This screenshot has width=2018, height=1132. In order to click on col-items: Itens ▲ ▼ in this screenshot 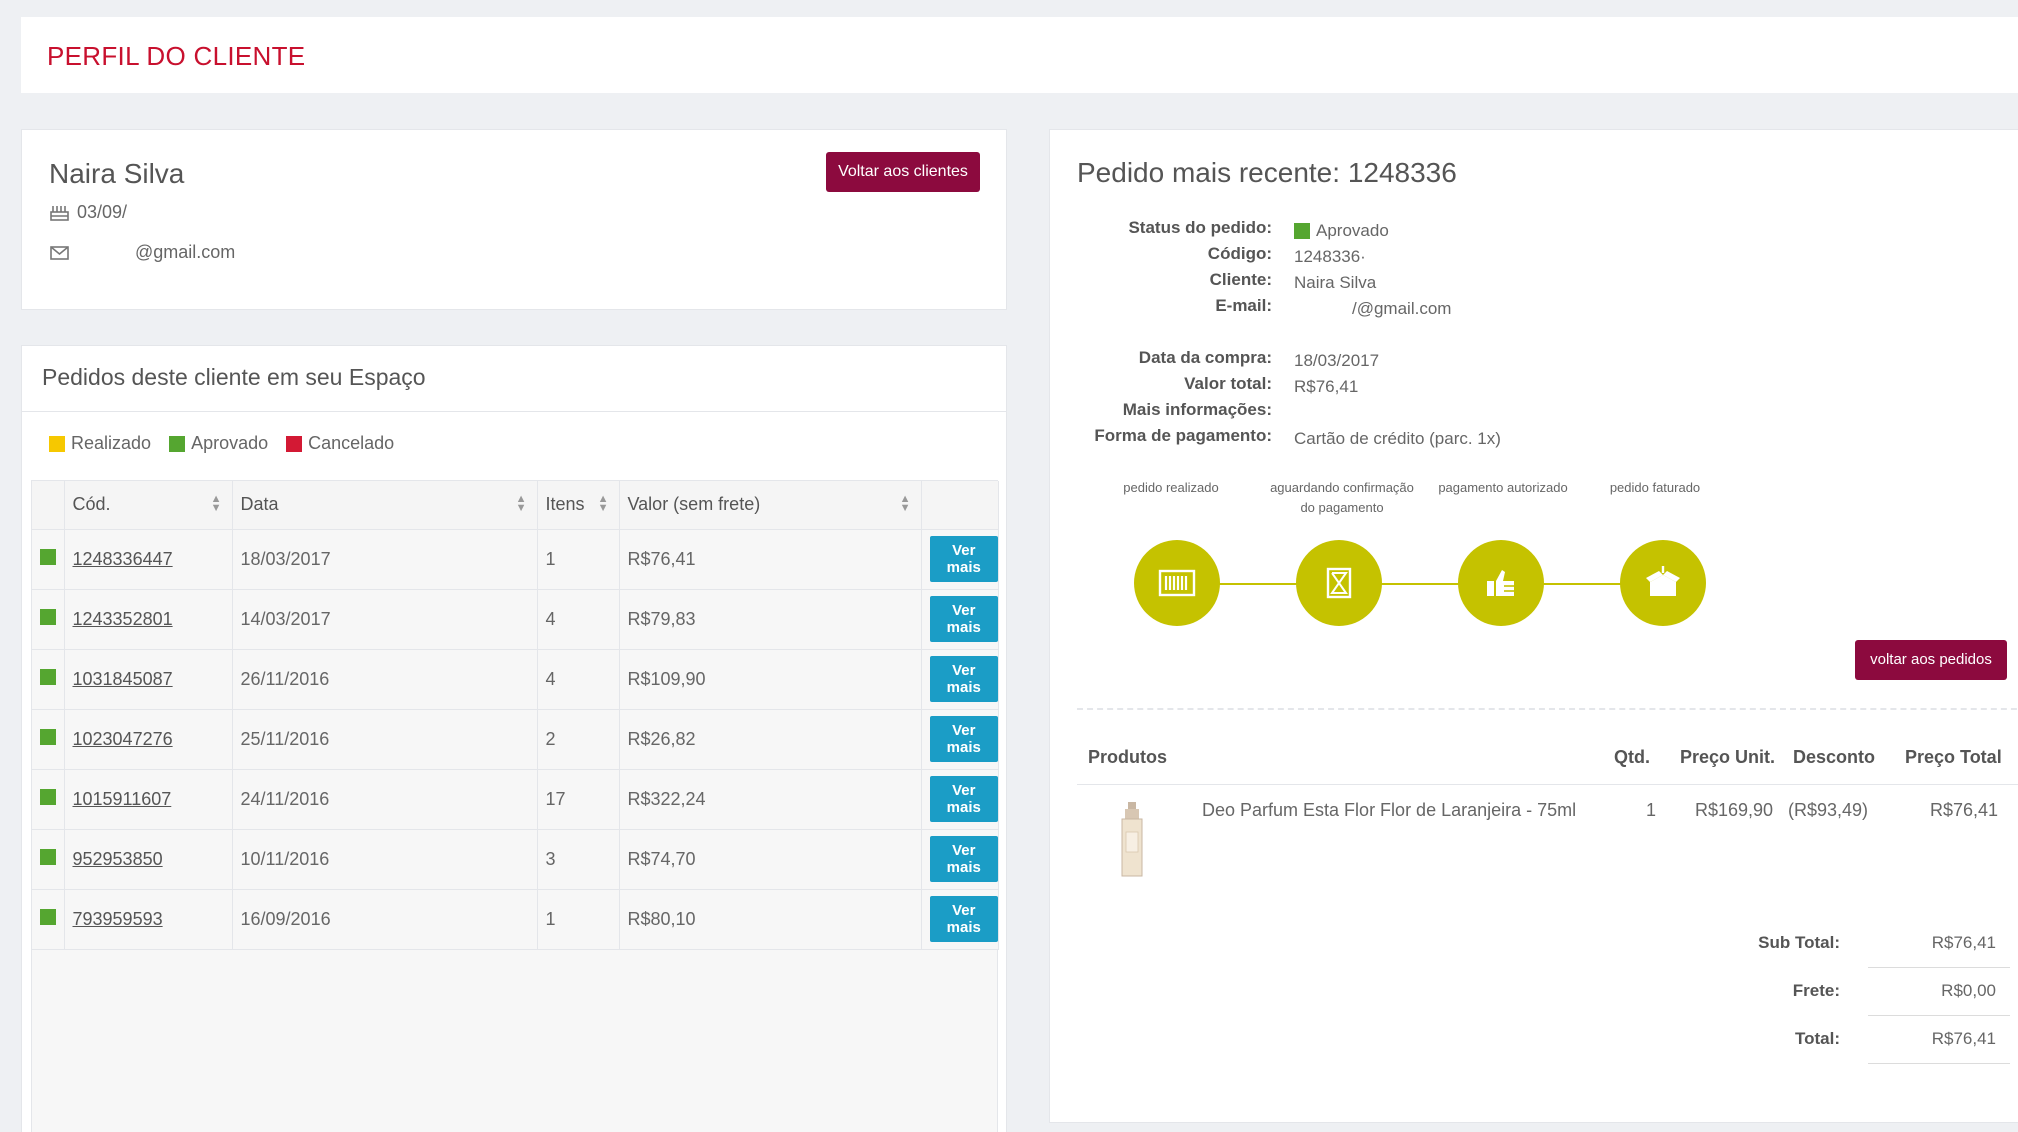, I will do `click(578, 505)`.